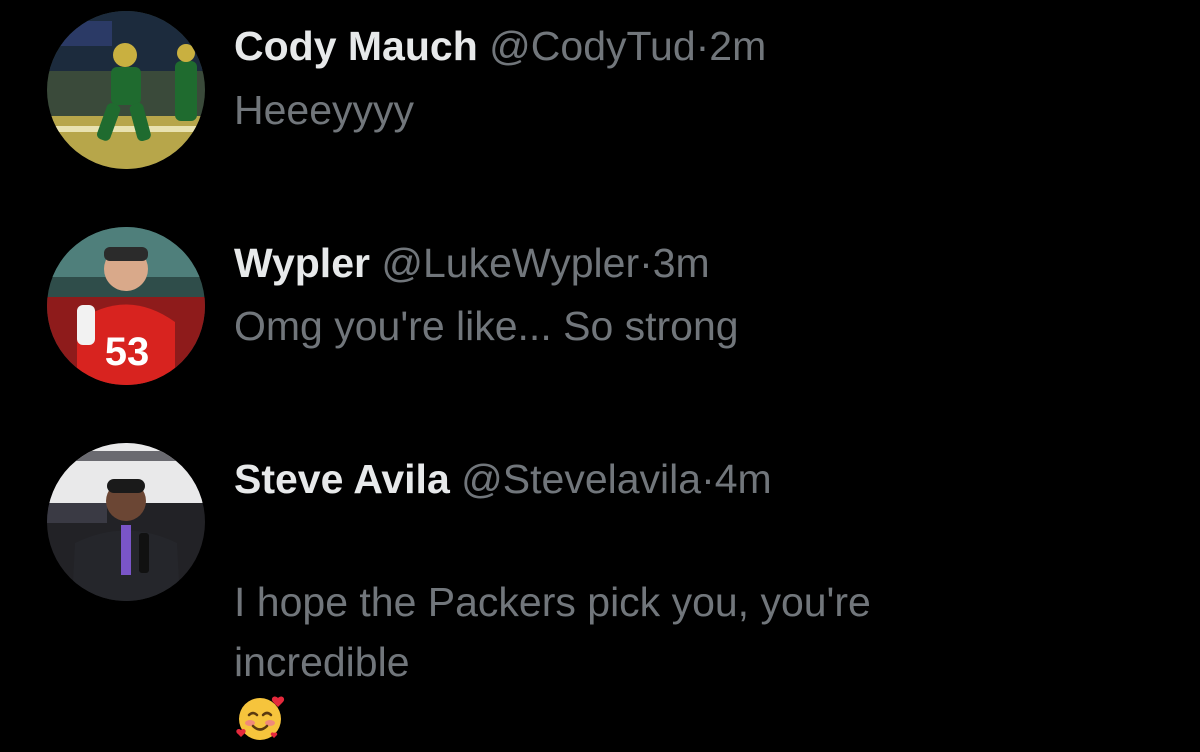  What do you see at coordinates (127, 352) in the screenshot?
I see `jersey-number: 53` at bounding box center [127, 352].